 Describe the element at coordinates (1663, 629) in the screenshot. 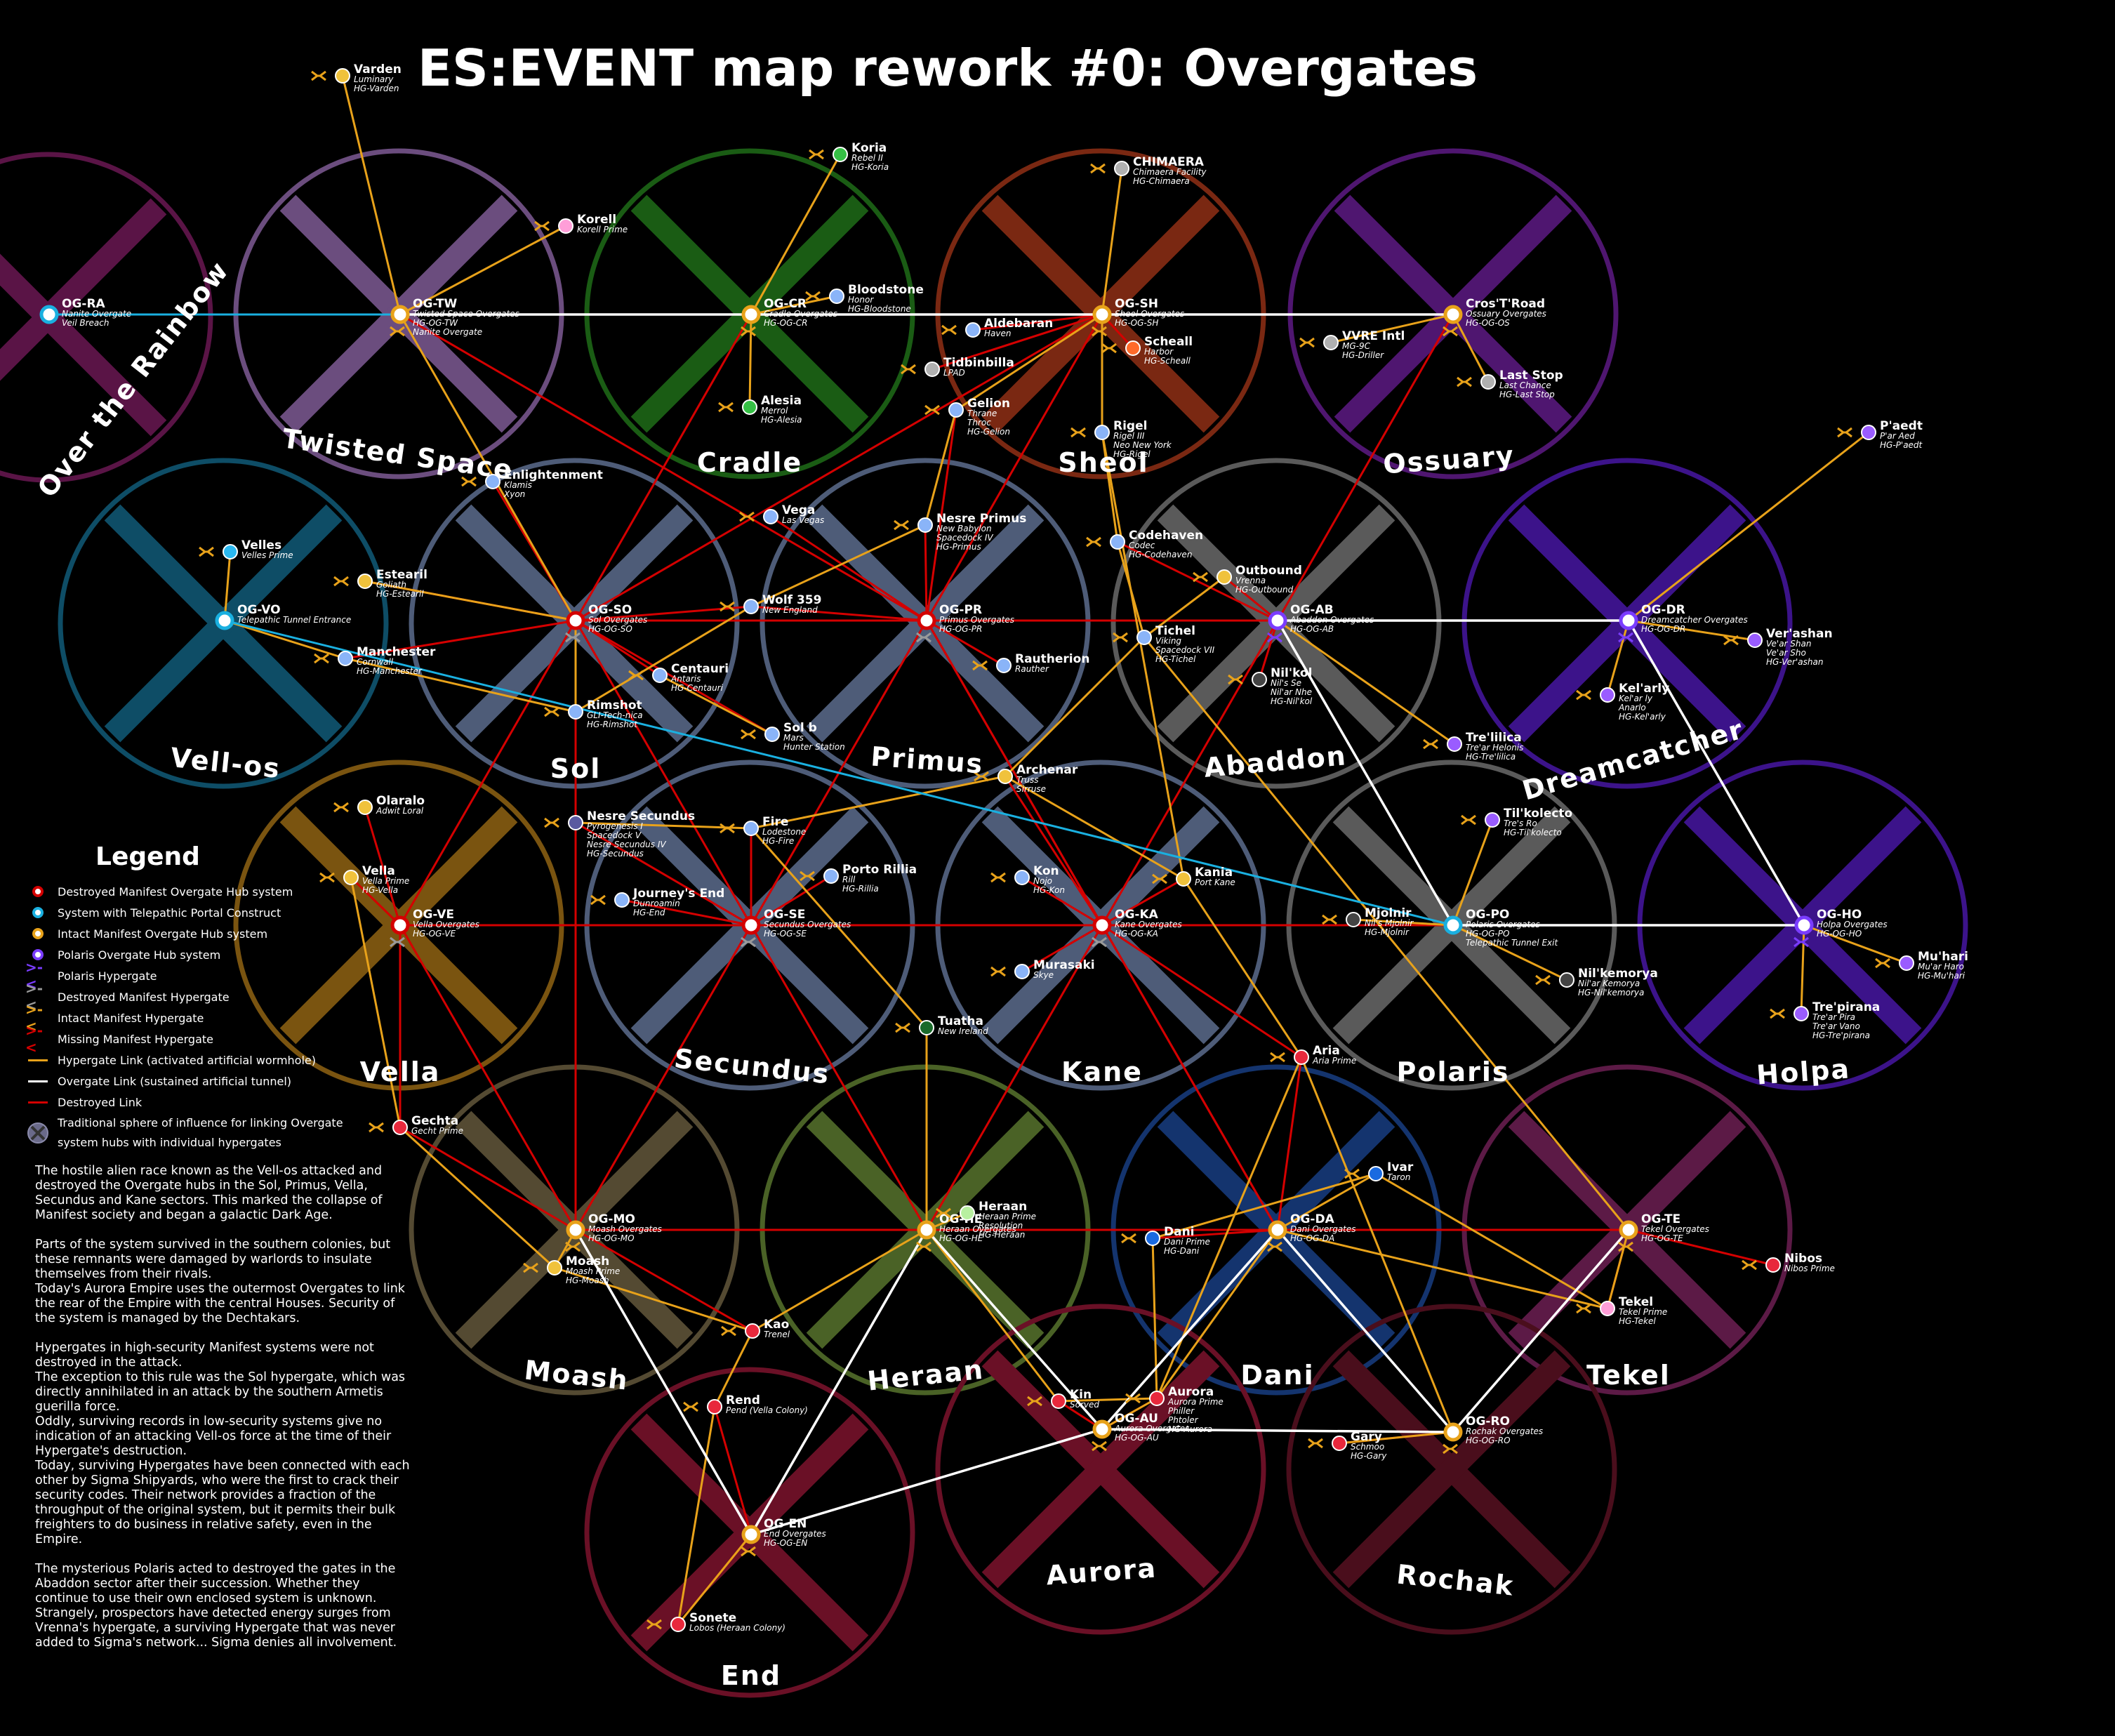

I see `system-detail: HG-OG-DR` at that location.